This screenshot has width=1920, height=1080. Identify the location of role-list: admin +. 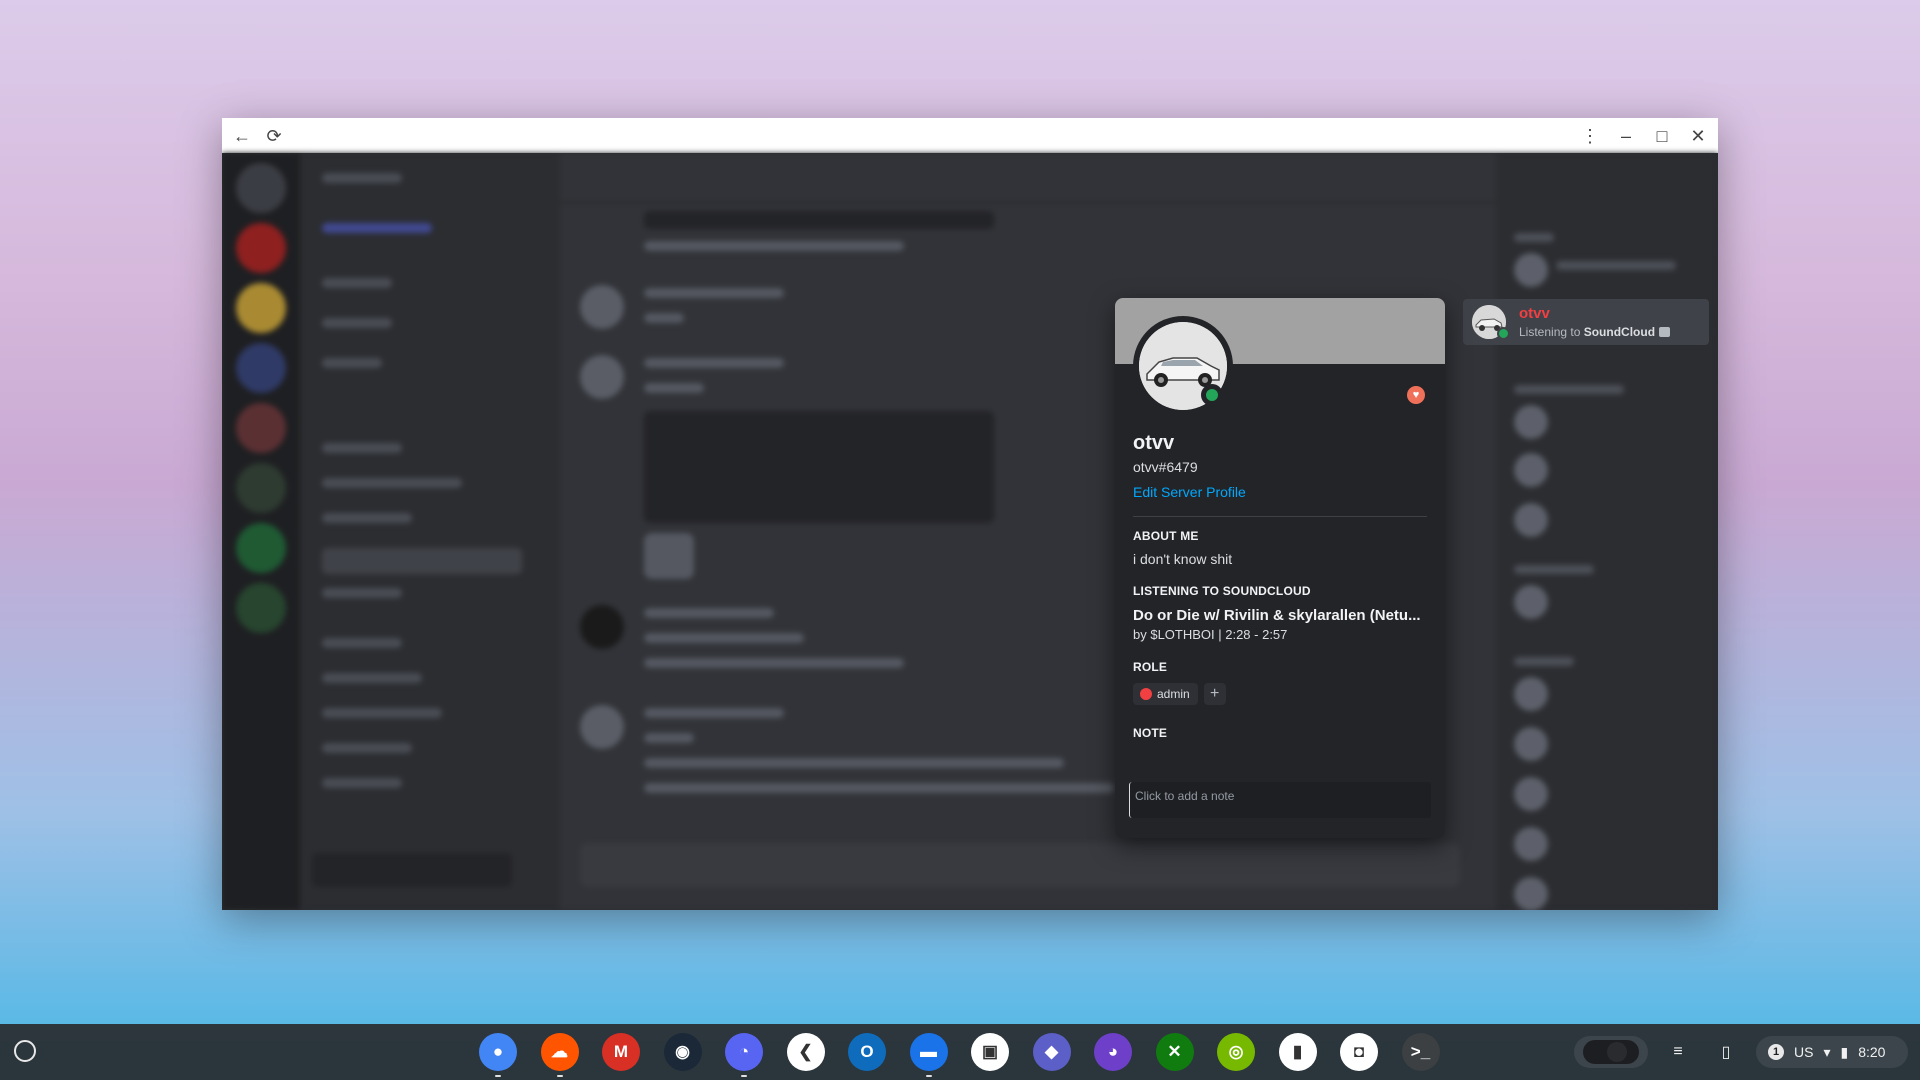
(1280, 694).